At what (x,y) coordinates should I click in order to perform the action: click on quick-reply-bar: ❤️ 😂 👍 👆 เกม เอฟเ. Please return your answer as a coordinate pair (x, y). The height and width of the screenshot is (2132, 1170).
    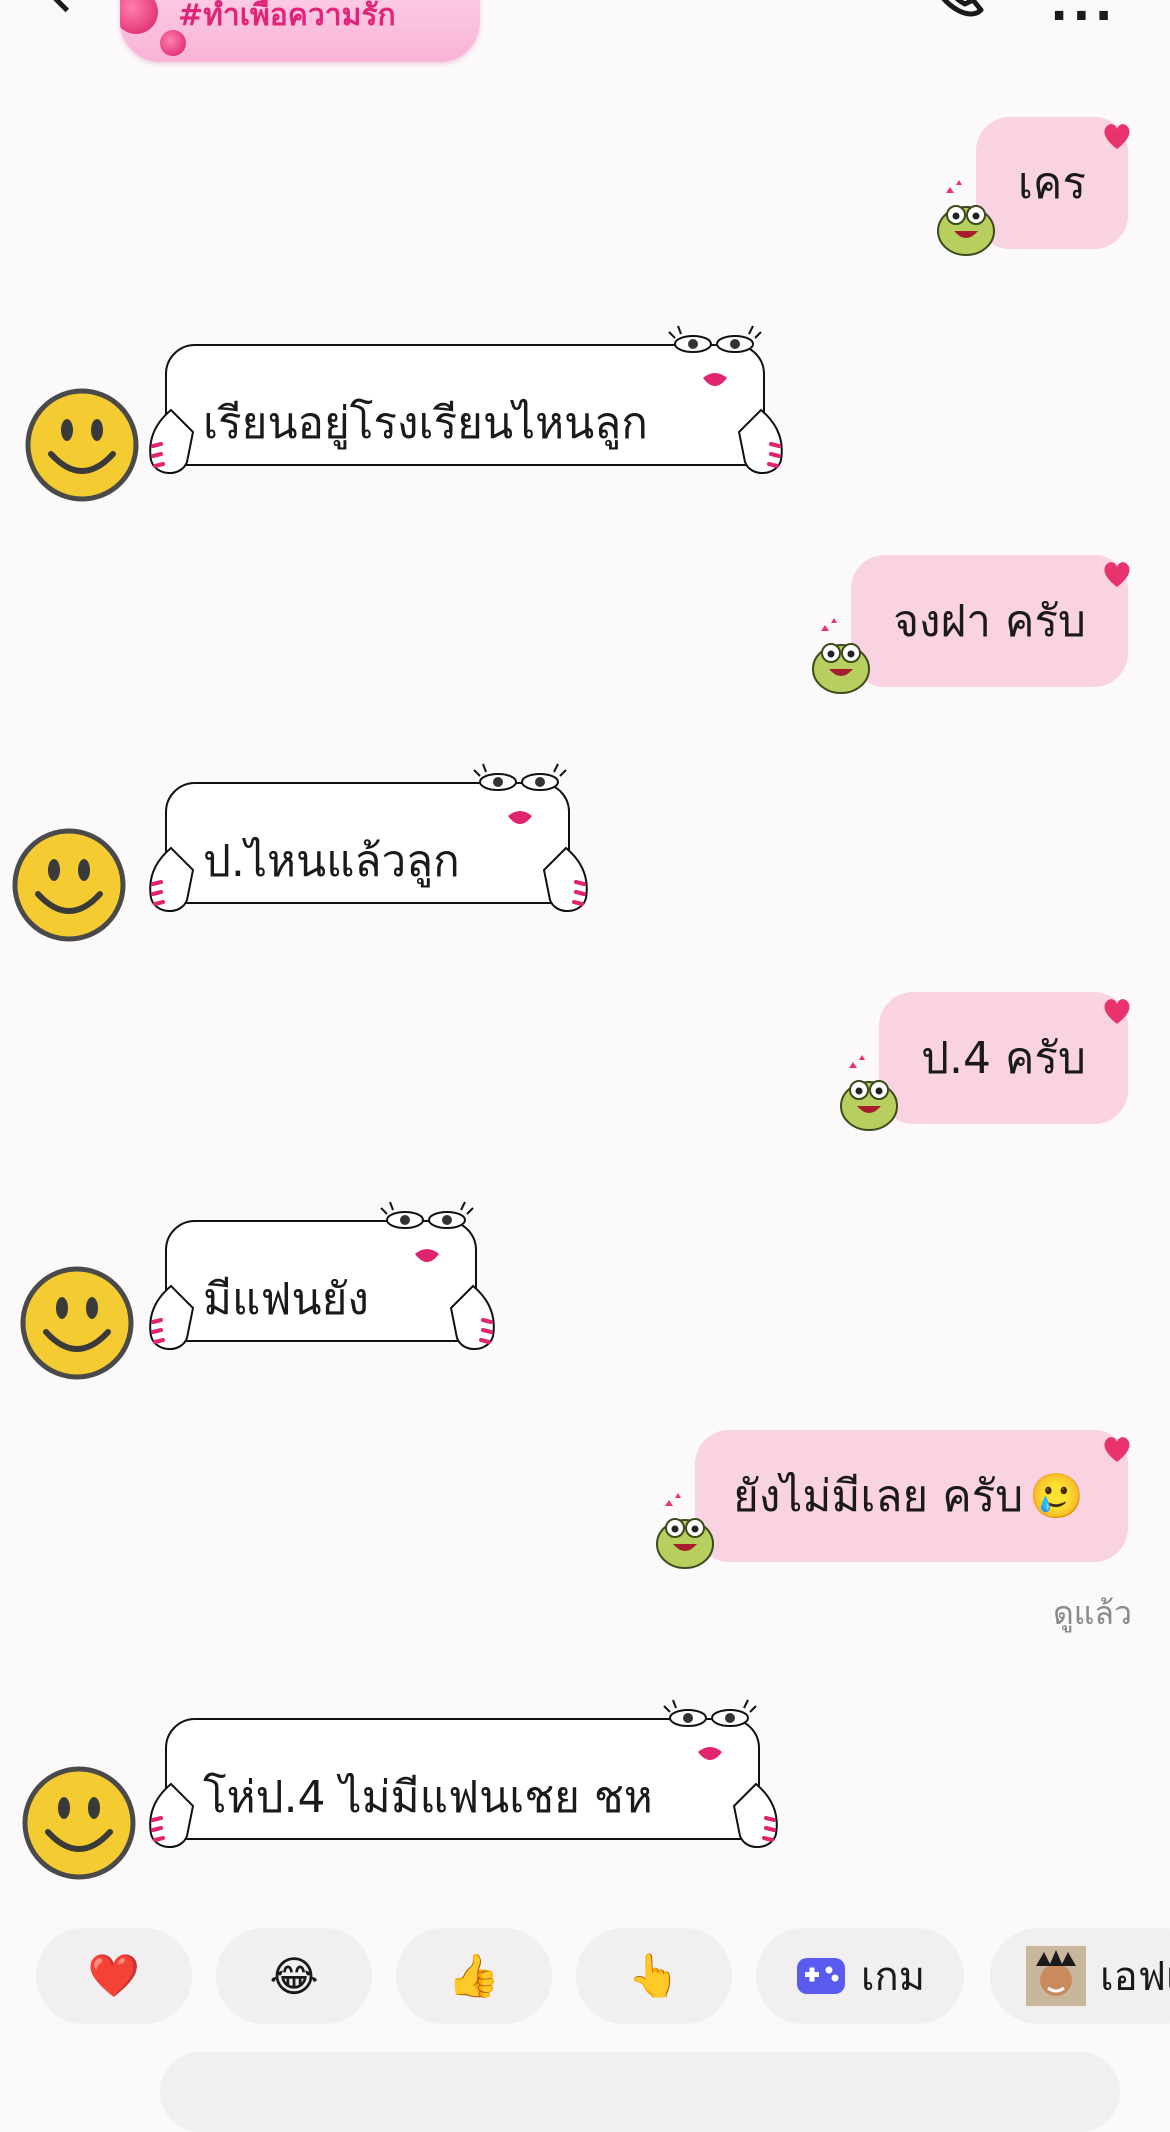
    Looking at the image, I should click on (585, 1976).